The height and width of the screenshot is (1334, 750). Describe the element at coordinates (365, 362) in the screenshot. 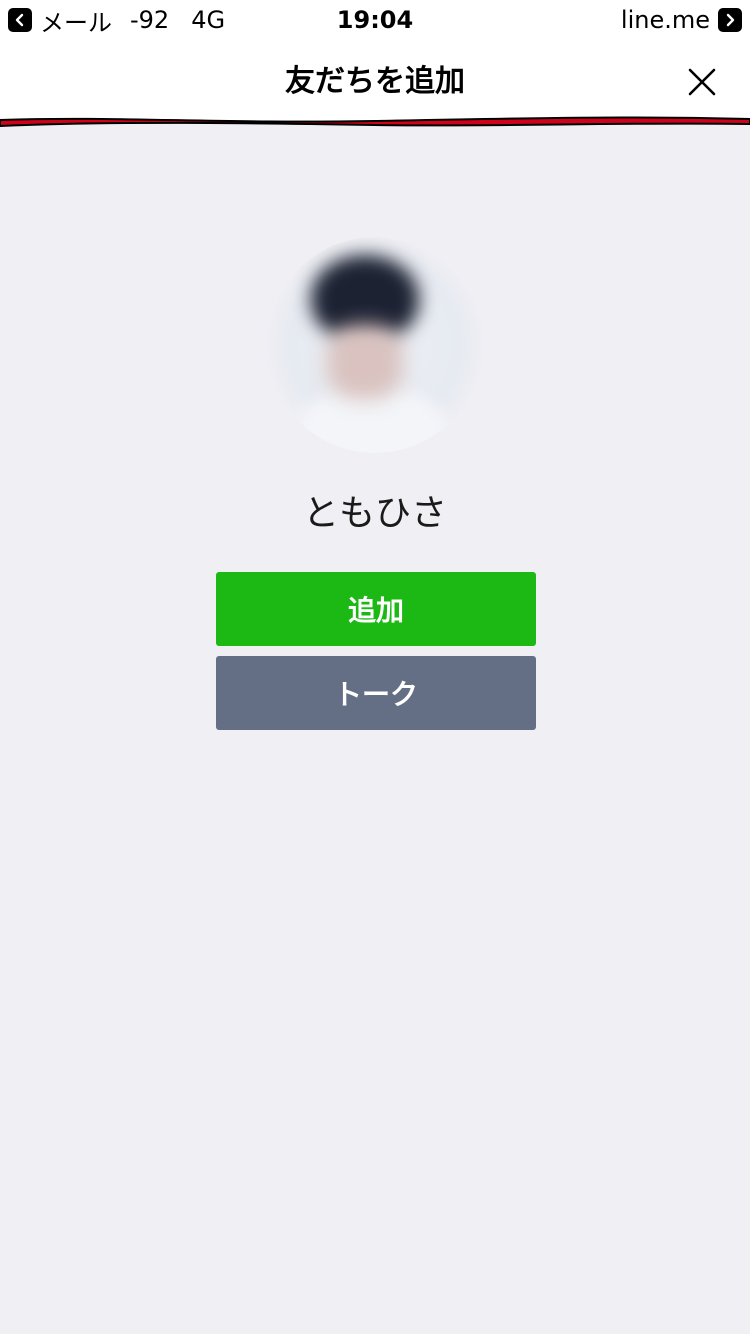

I see `avatar-face` at that location.